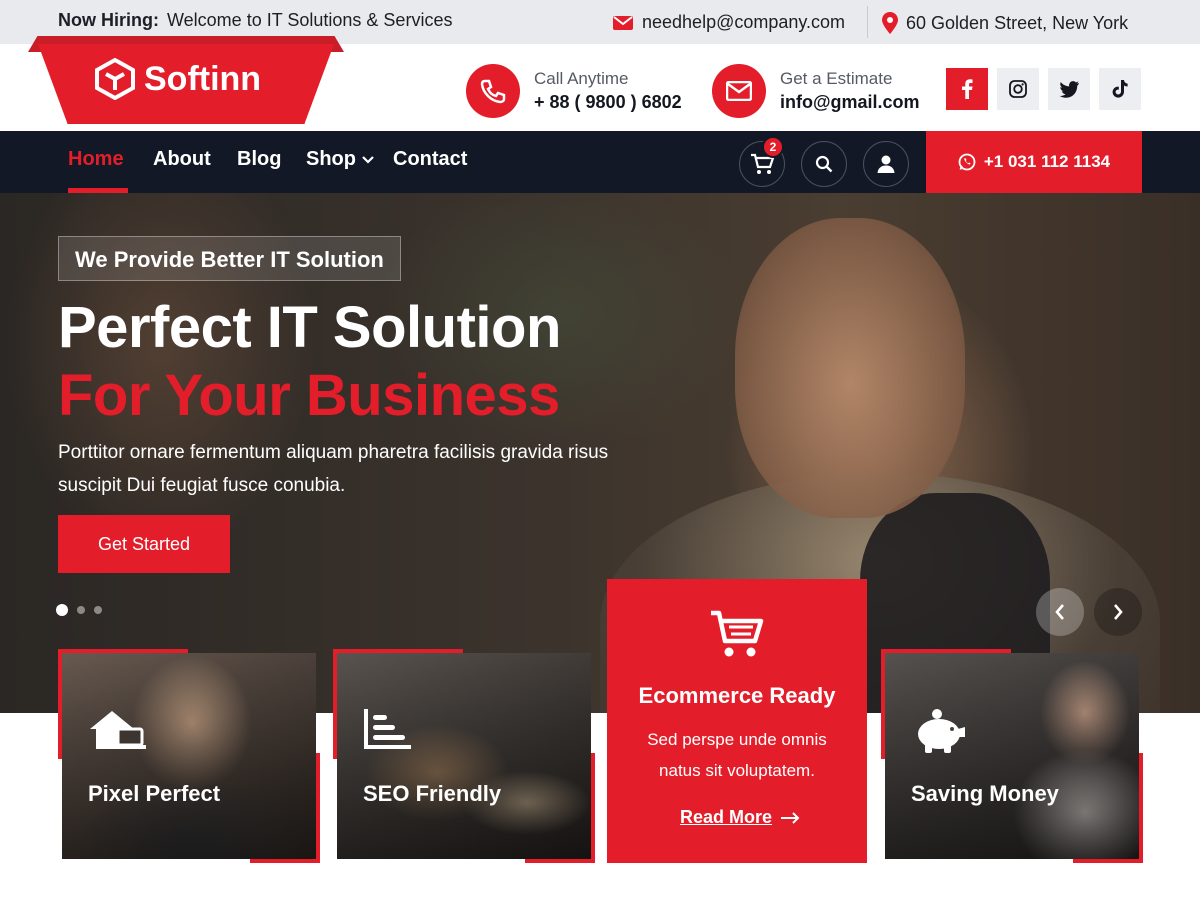  I want to click on whatsapp-icon, so click(967, 162).